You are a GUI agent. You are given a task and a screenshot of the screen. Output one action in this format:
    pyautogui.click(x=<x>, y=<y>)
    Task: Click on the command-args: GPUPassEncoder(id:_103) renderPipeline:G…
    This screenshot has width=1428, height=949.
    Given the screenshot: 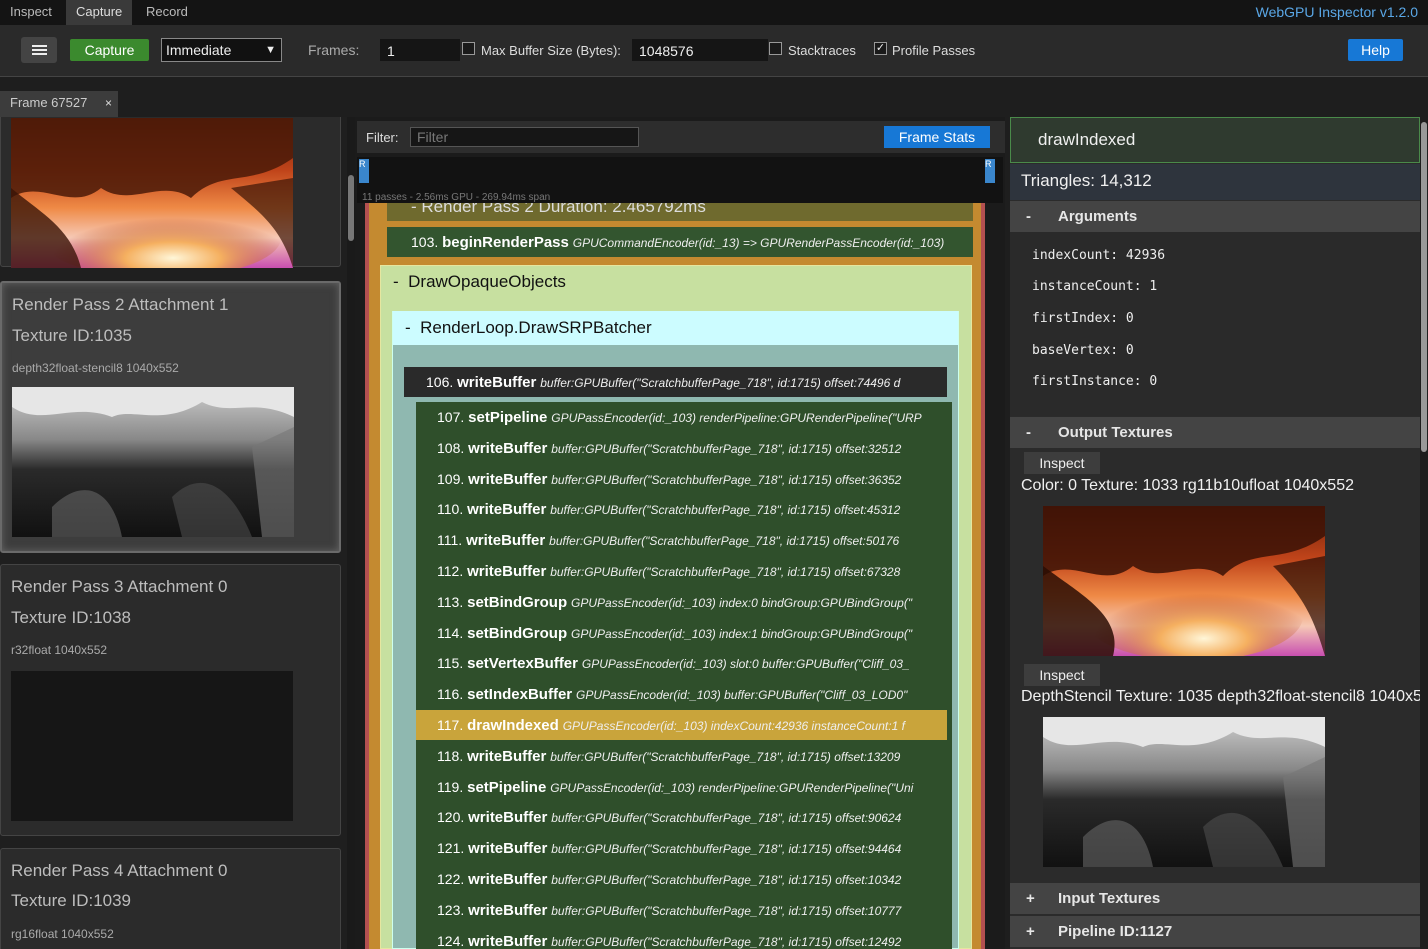 What is the action you would take?
    pyautogui.click(x=736, y=418)
    